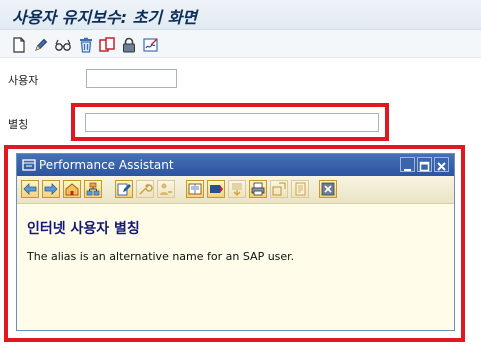 The width and height of the screenshot is (481, 349). Describe the element at coordinates (407, 170) in the screenshot. I see `minimize-icon` at that location.